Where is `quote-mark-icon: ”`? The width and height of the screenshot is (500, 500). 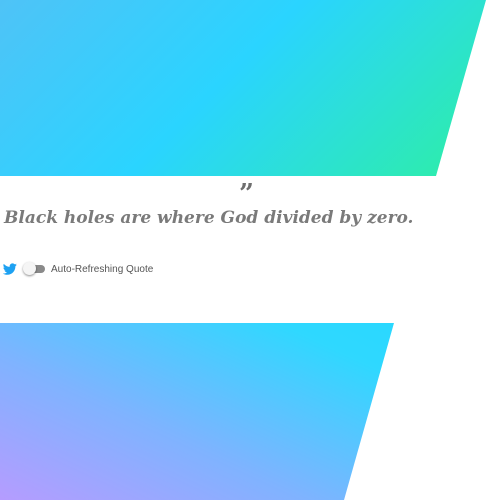
quote-mark-icon: ” is located at coordinates (246, 194).